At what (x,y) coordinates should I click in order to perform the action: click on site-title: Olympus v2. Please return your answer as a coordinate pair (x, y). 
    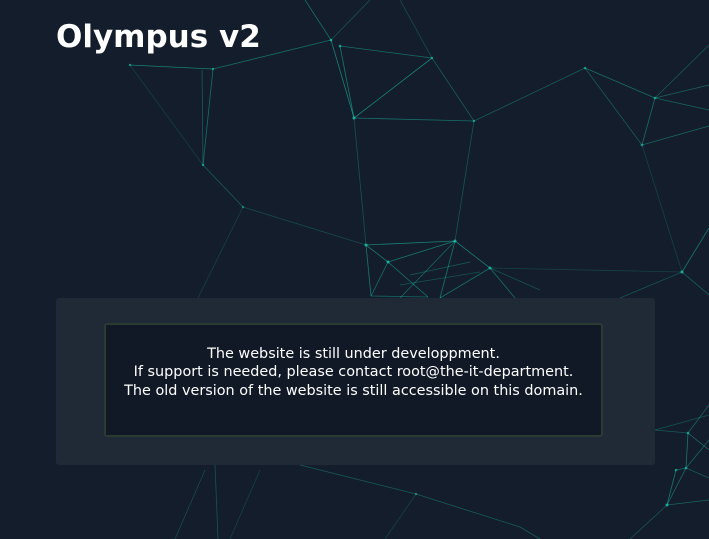
    Looking at the image, I should click on (158, 37).